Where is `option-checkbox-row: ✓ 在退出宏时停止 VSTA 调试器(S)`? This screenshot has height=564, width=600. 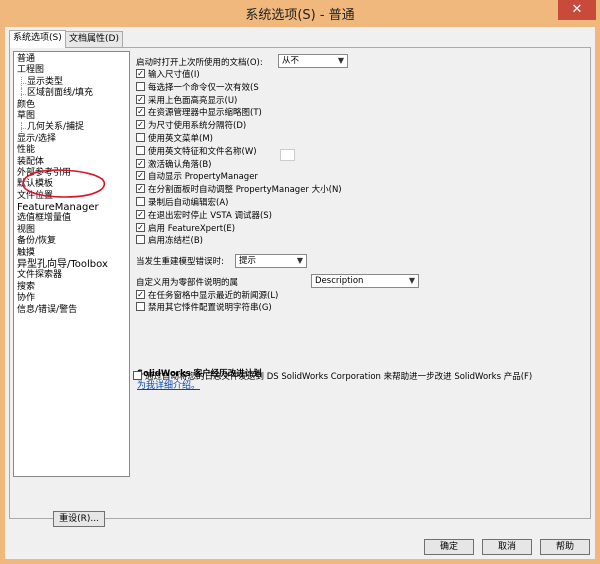
option-checkbox-row: ✓ 在退出宏时停止 VSTA 调试器(S) is located at coordinates (204, 215).